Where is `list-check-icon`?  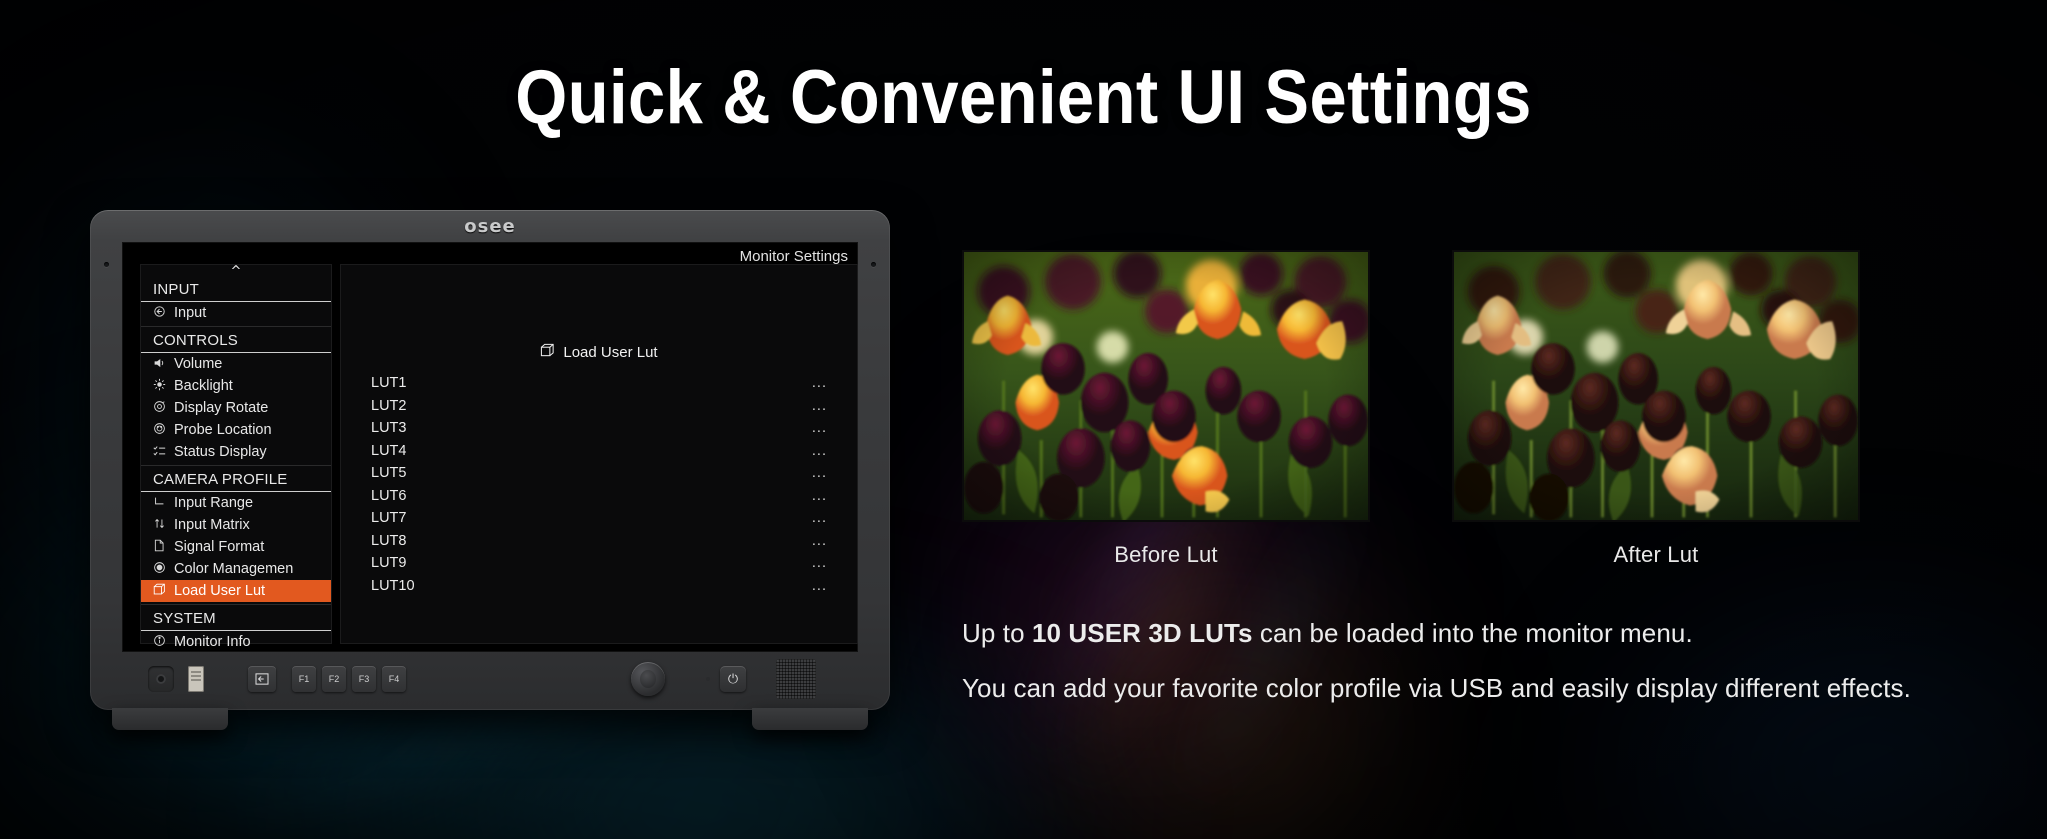 list-check-icon is located at coordinates (159, 452).